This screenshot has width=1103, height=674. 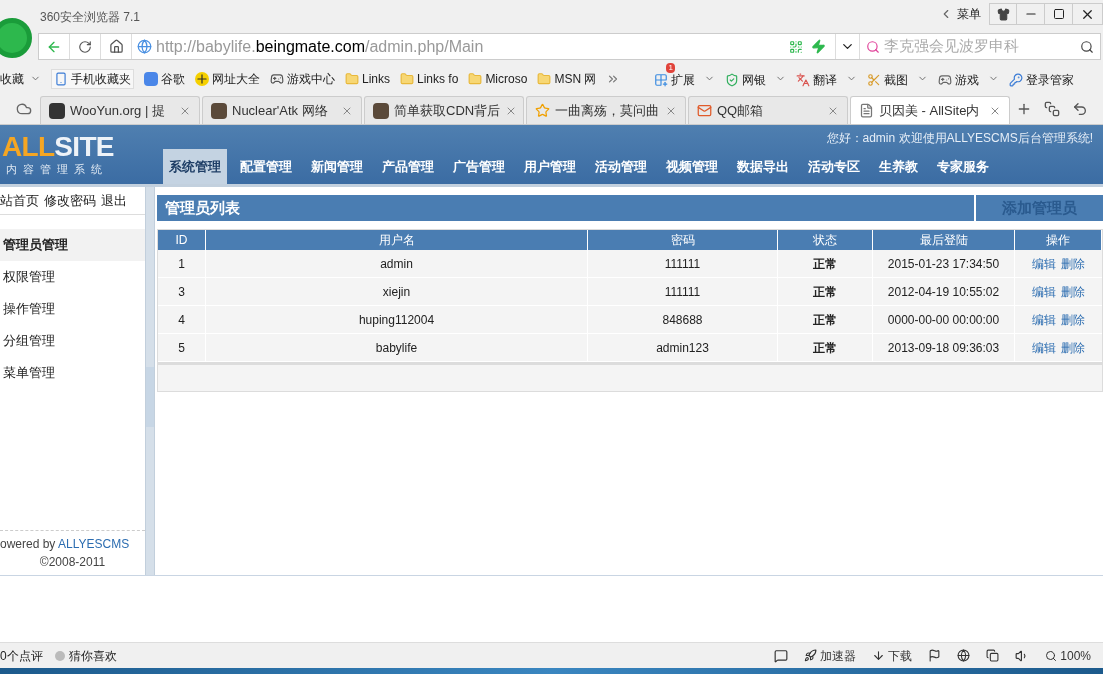 I want to click on table-cell: huping112004, so click(x=397, y=319).